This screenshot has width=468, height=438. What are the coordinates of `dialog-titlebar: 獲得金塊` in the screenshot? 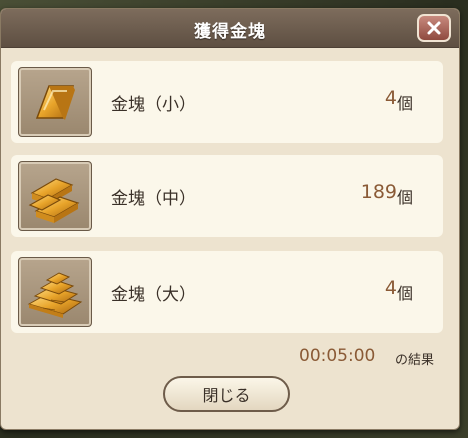 It's located at (230, 28).